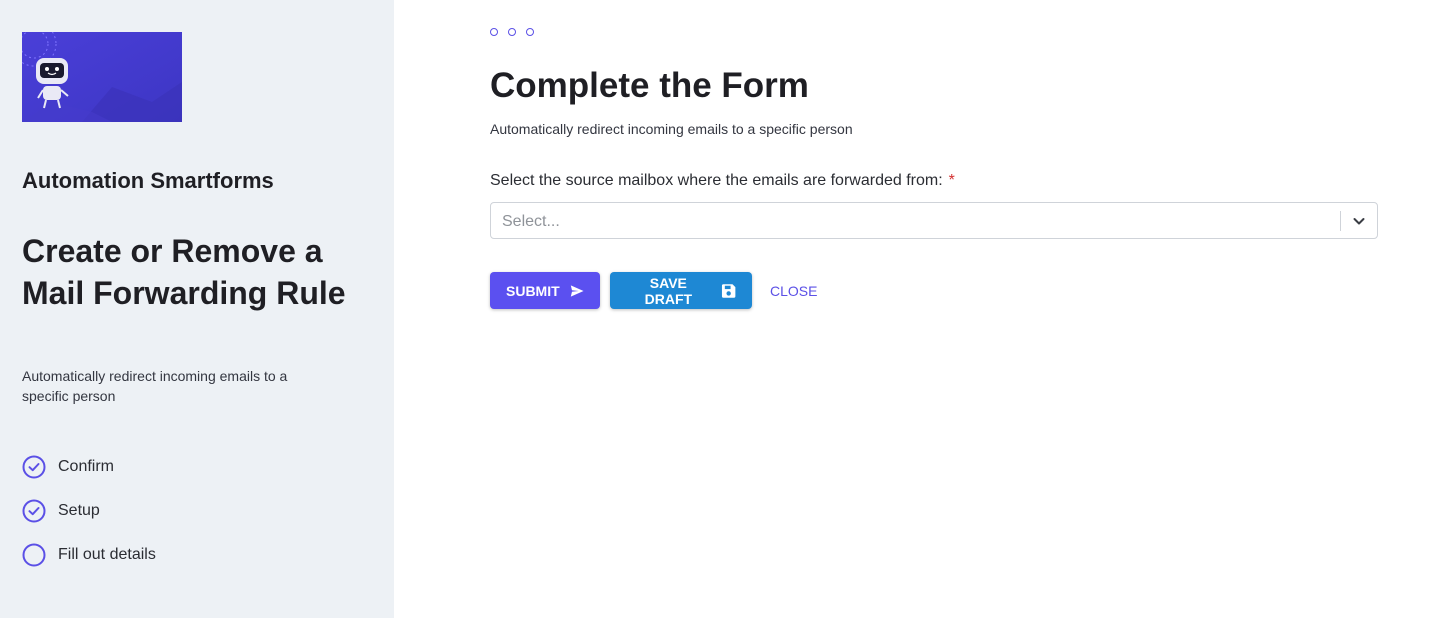 This screenshot has height=618, width=1435. I want to click on close-button: CLOSE, so click(793, 291).